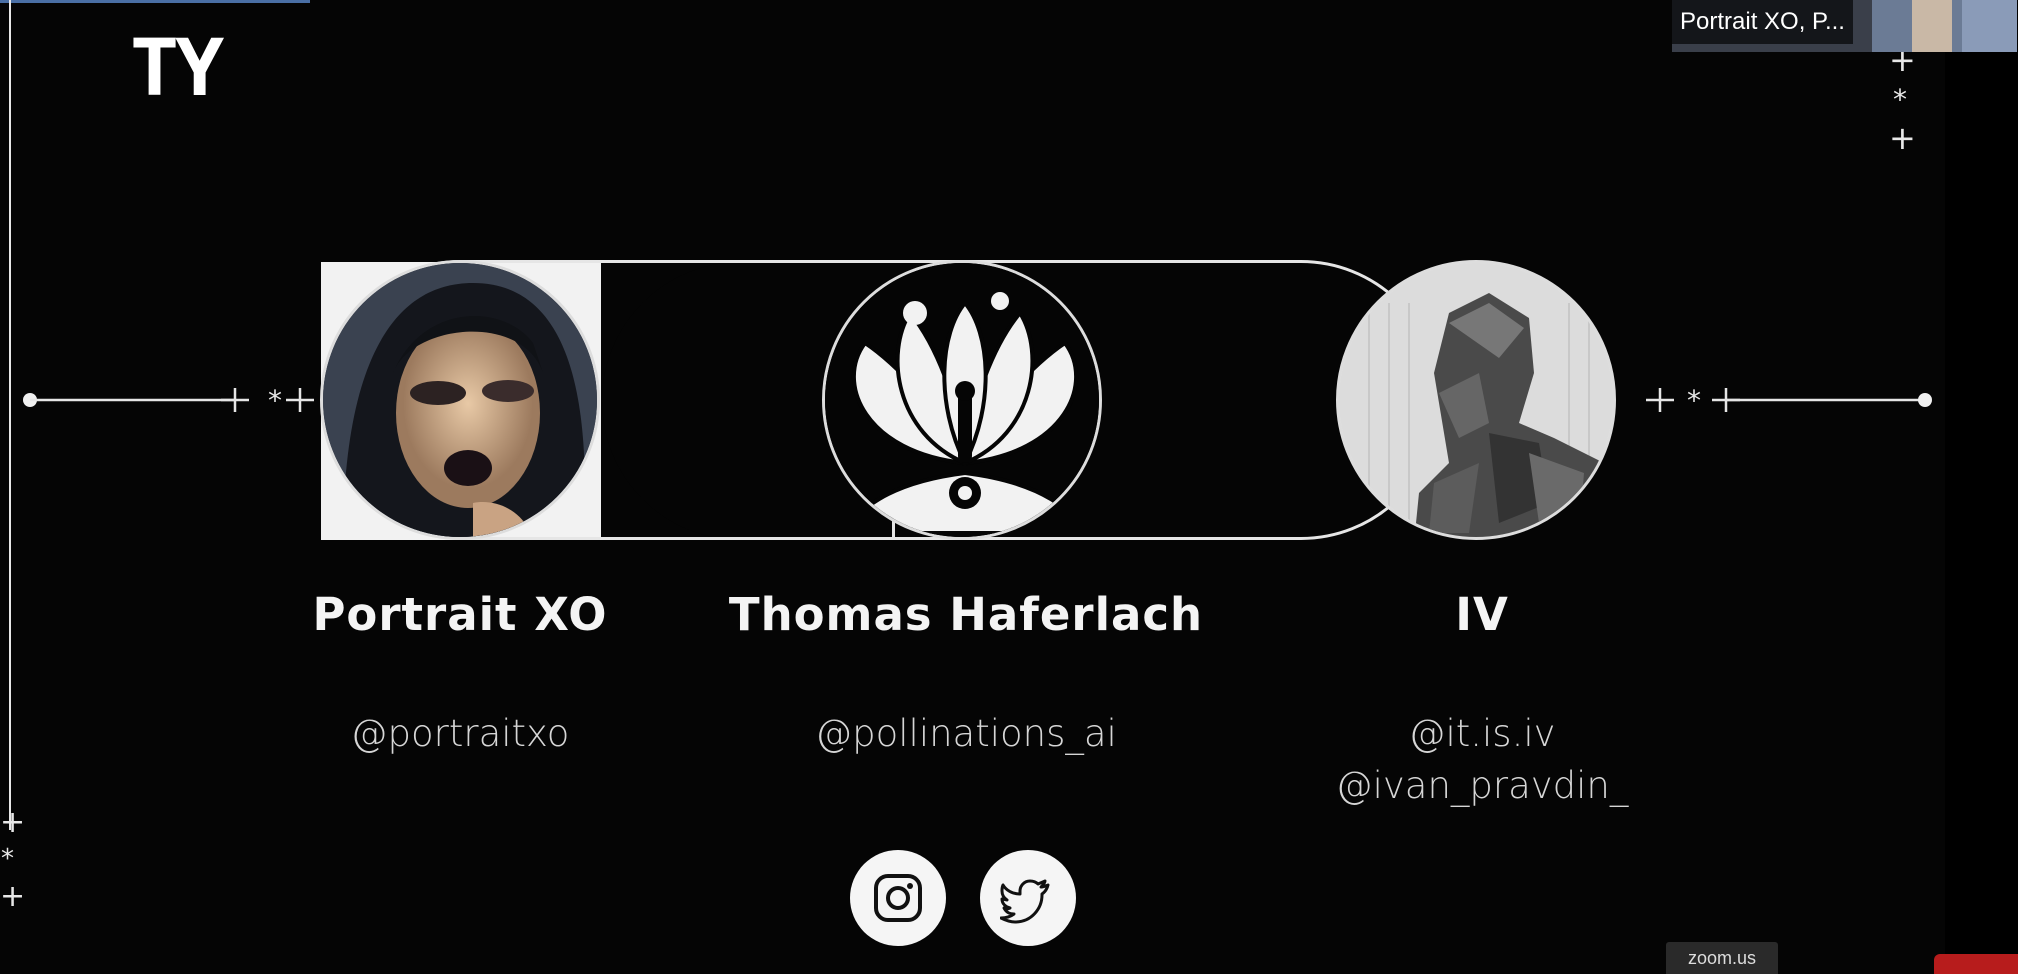 The image size is (2018, 974). I want to click on social-handle: @pollinations_ai, so click(966, 733).